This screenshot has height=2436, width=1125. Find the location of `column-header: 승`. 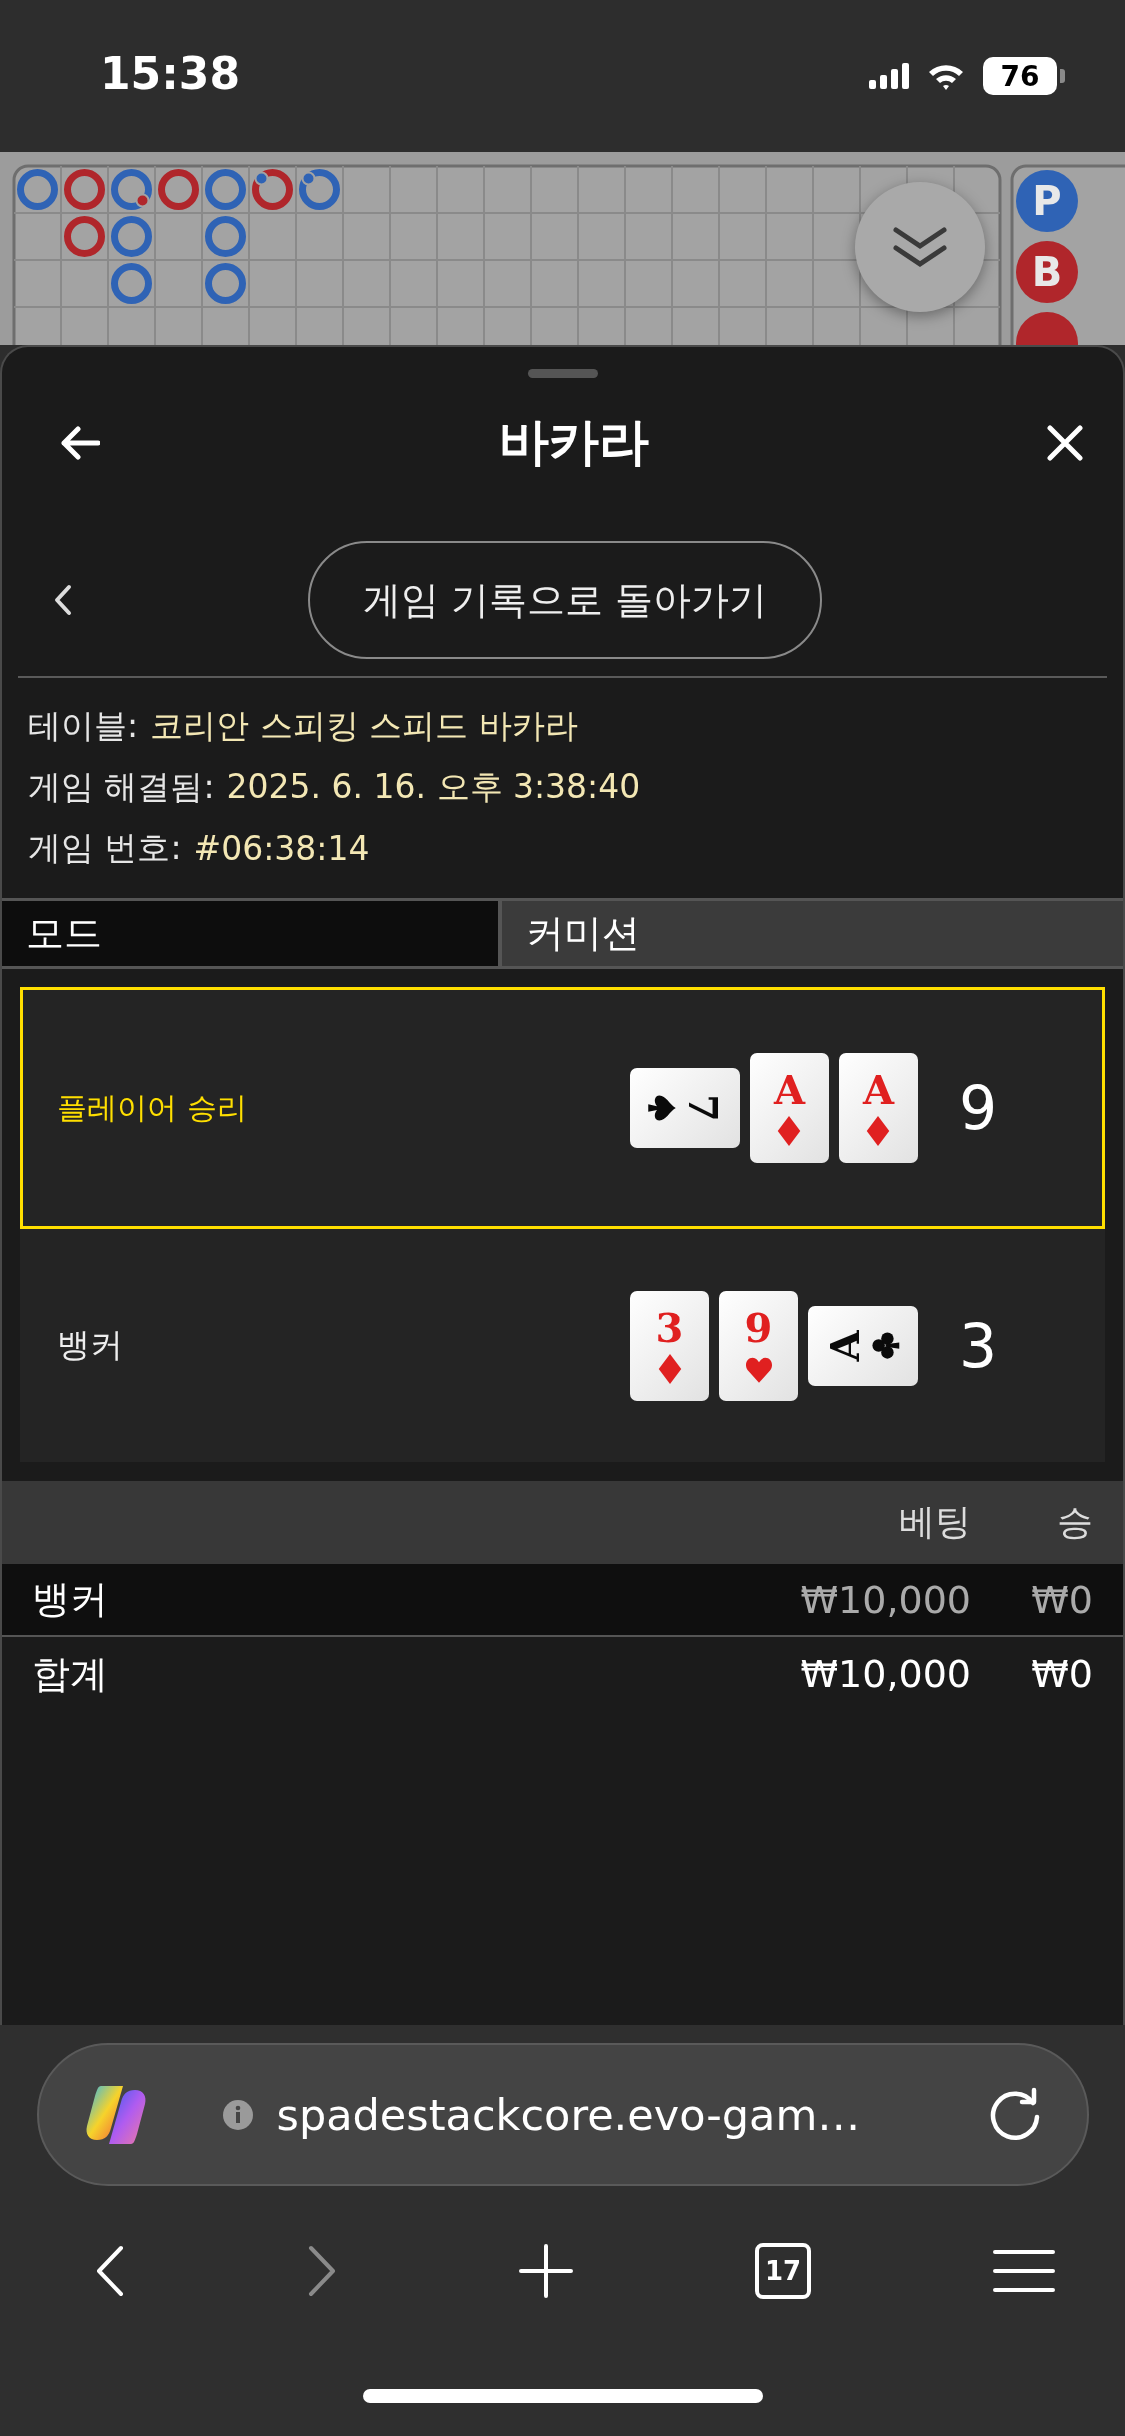

column-header: 승 is located at coordinates (1074, 1522).